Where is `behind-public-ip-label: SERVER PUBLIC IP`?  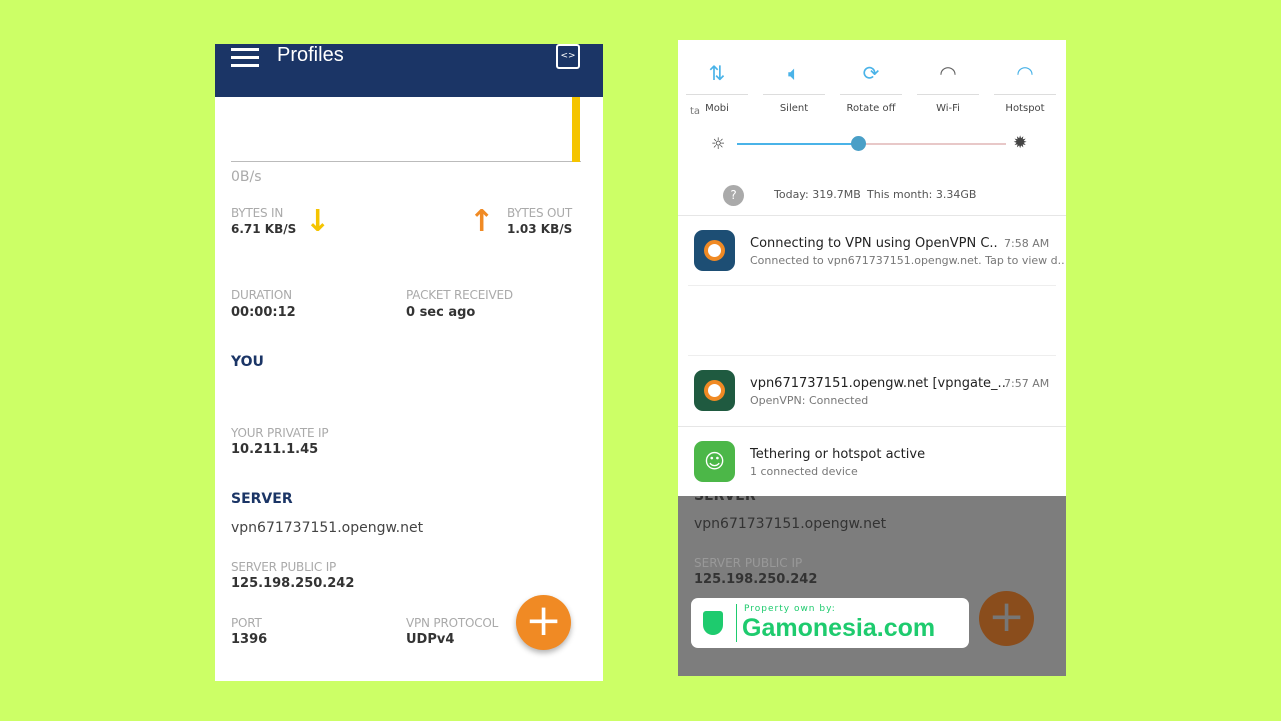
behind-public-ip-label: SERVER PUBLIC IP is located at coordinates (748, 563).